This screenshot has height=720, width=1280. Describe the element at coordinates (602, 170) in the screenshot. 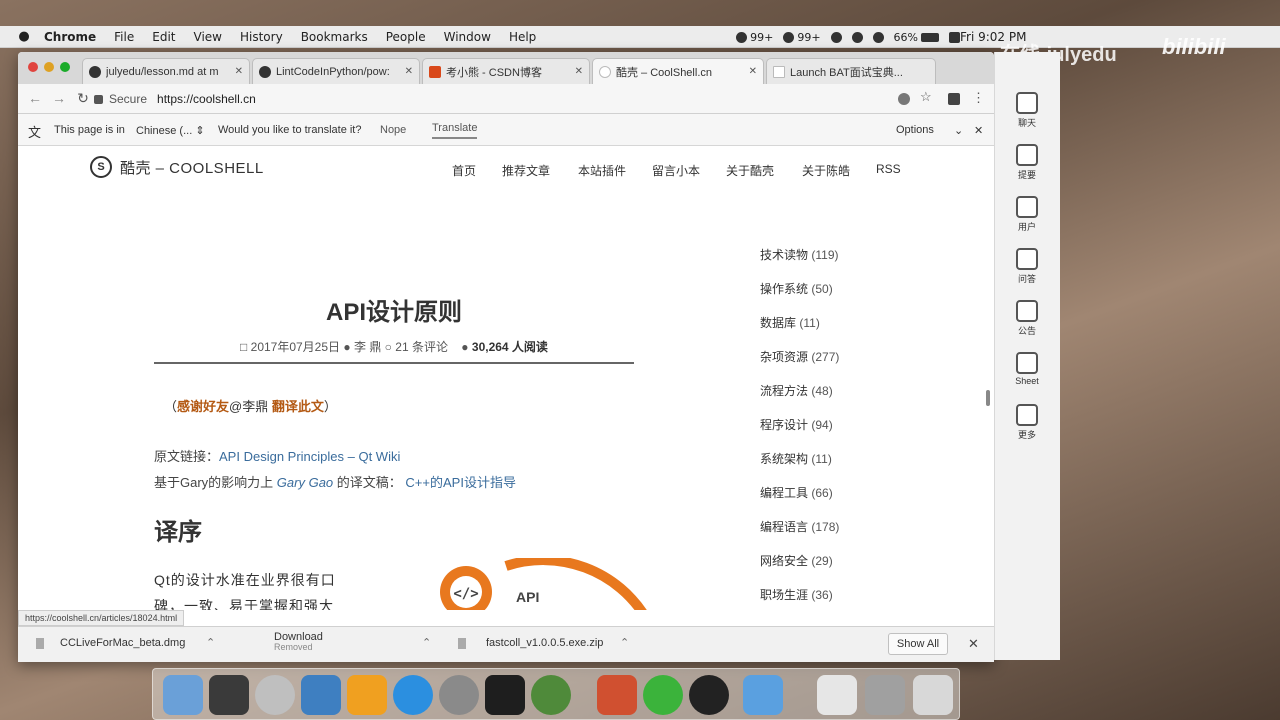

I see `nav-plugins: 本站插件` at that location.